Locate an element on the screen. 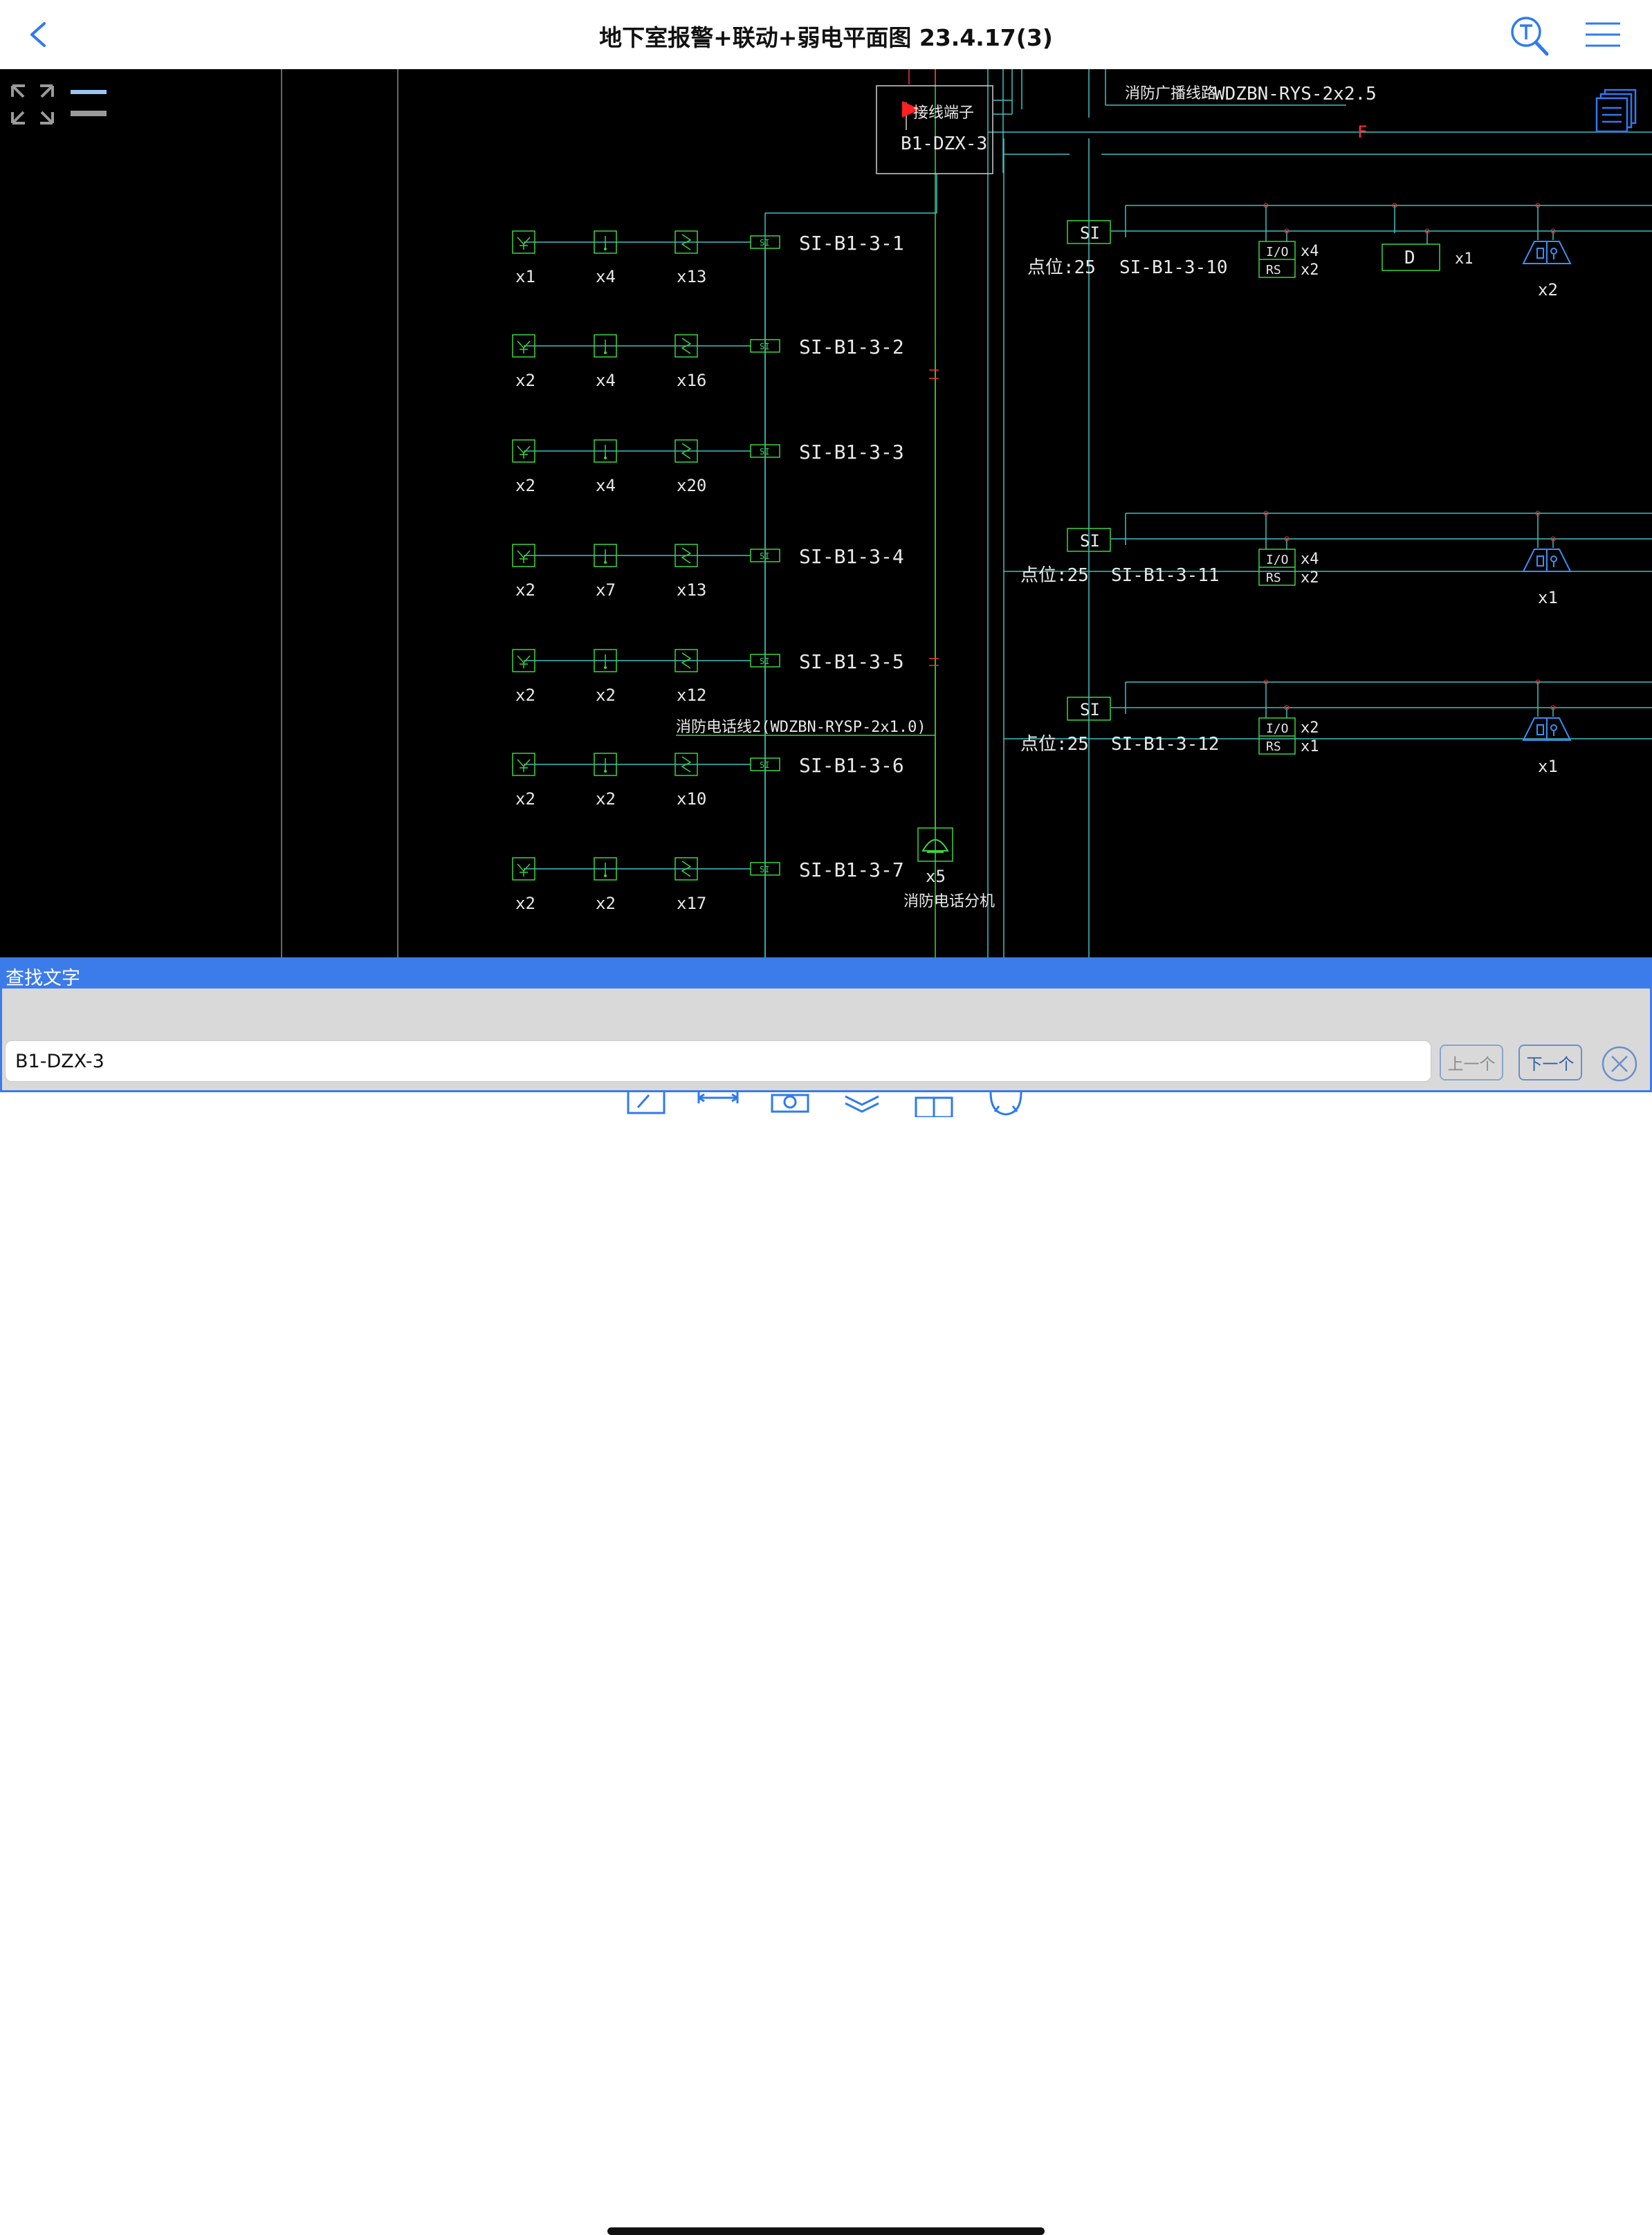  previous-result-button: 上一个 is located at coordinates (1471, 1062).